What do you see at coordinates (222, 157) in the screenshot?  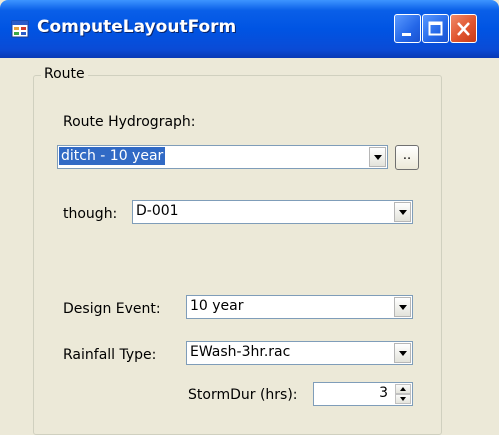 I see `route-hydrograph-combo: ditch - 10 year` at bounding box center [222, 157].